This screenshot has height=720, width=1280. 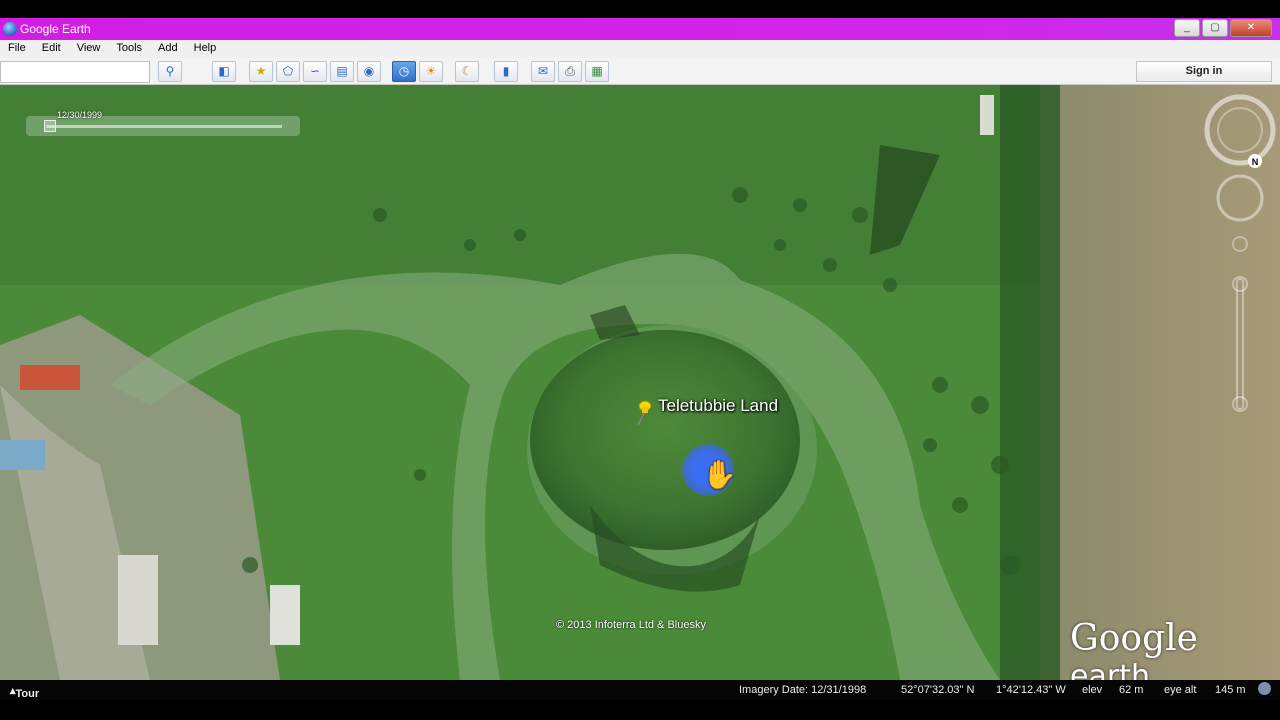 I want to click on tour-icon: ◉, so click(x=369, y=71).